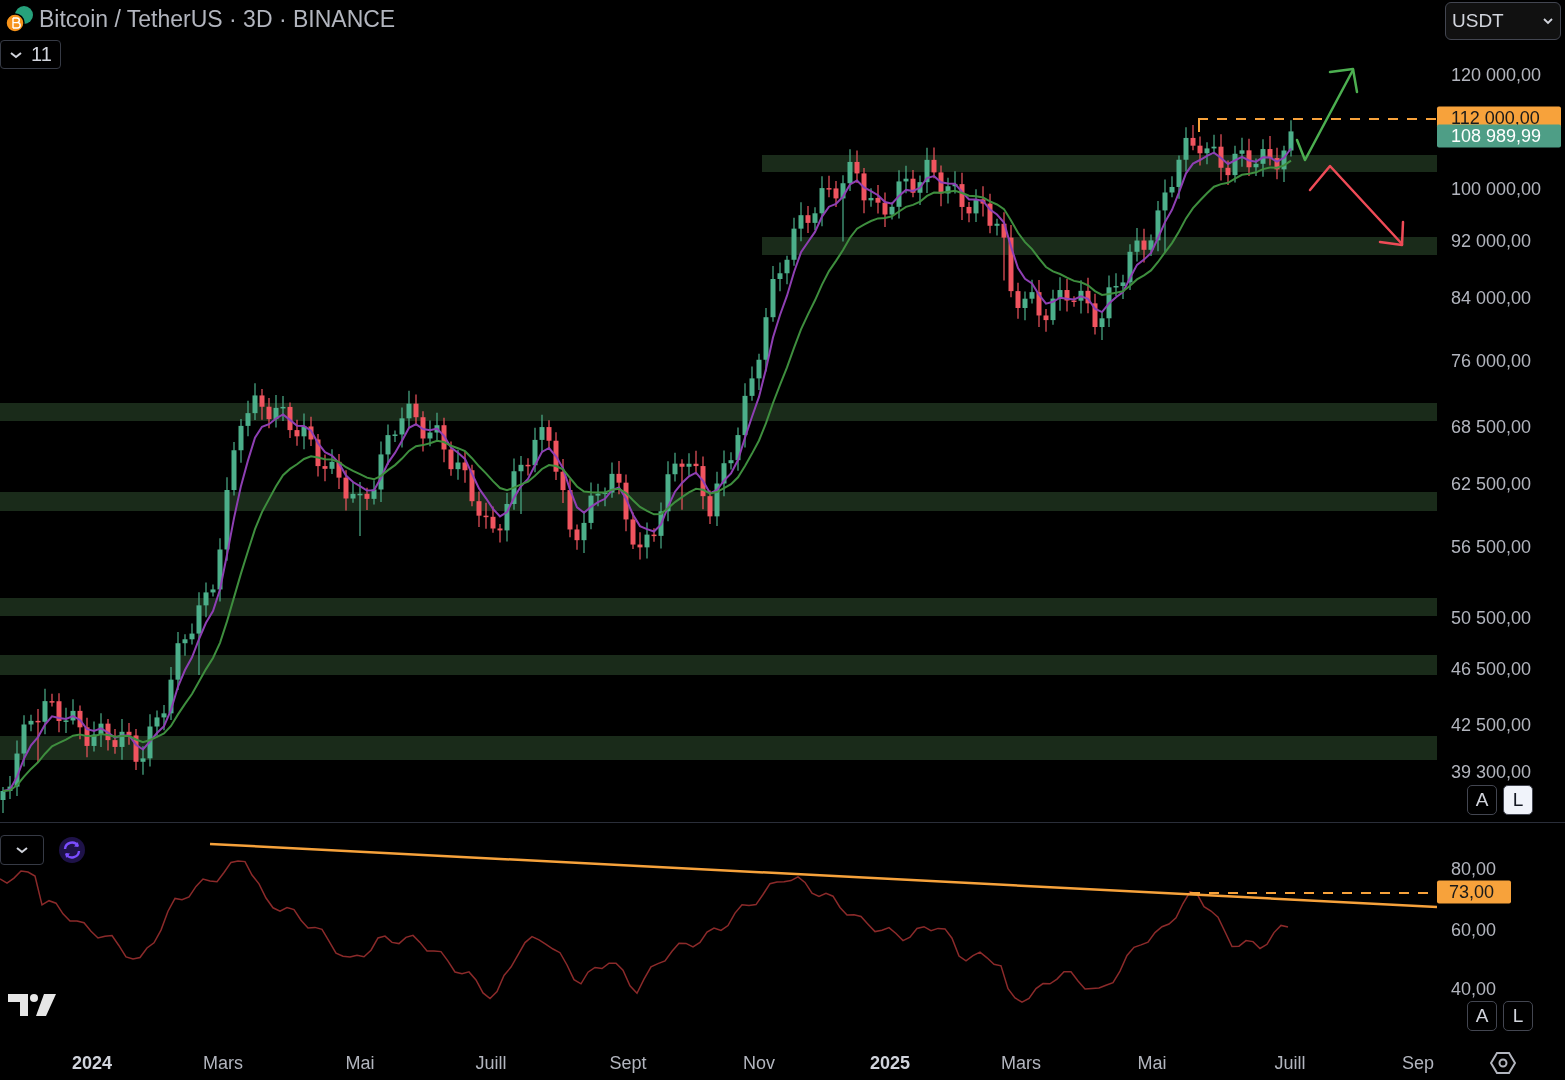  Describe the element at coordinates (1474, 989) in the screenshot. I see `rsi-tick-label: 40,00` at that location.